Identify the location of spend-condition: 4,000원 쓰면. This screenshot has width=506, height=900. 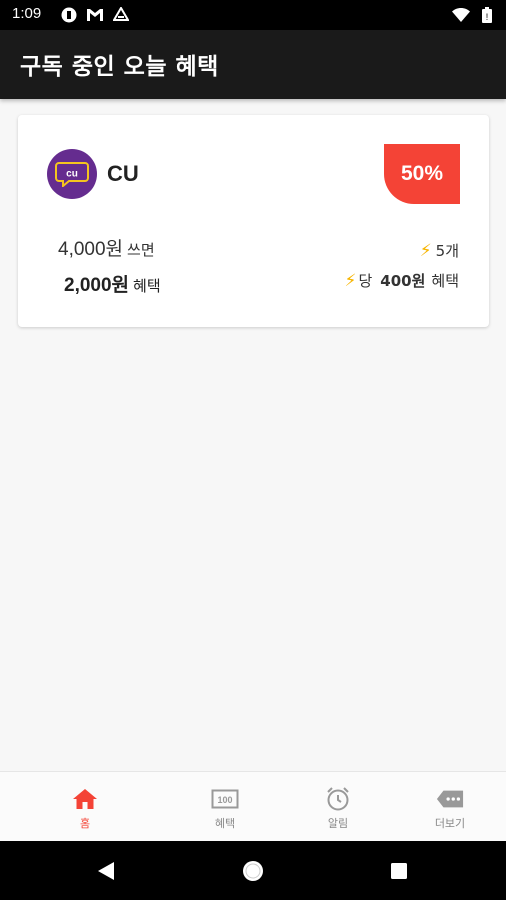
(106, 247).